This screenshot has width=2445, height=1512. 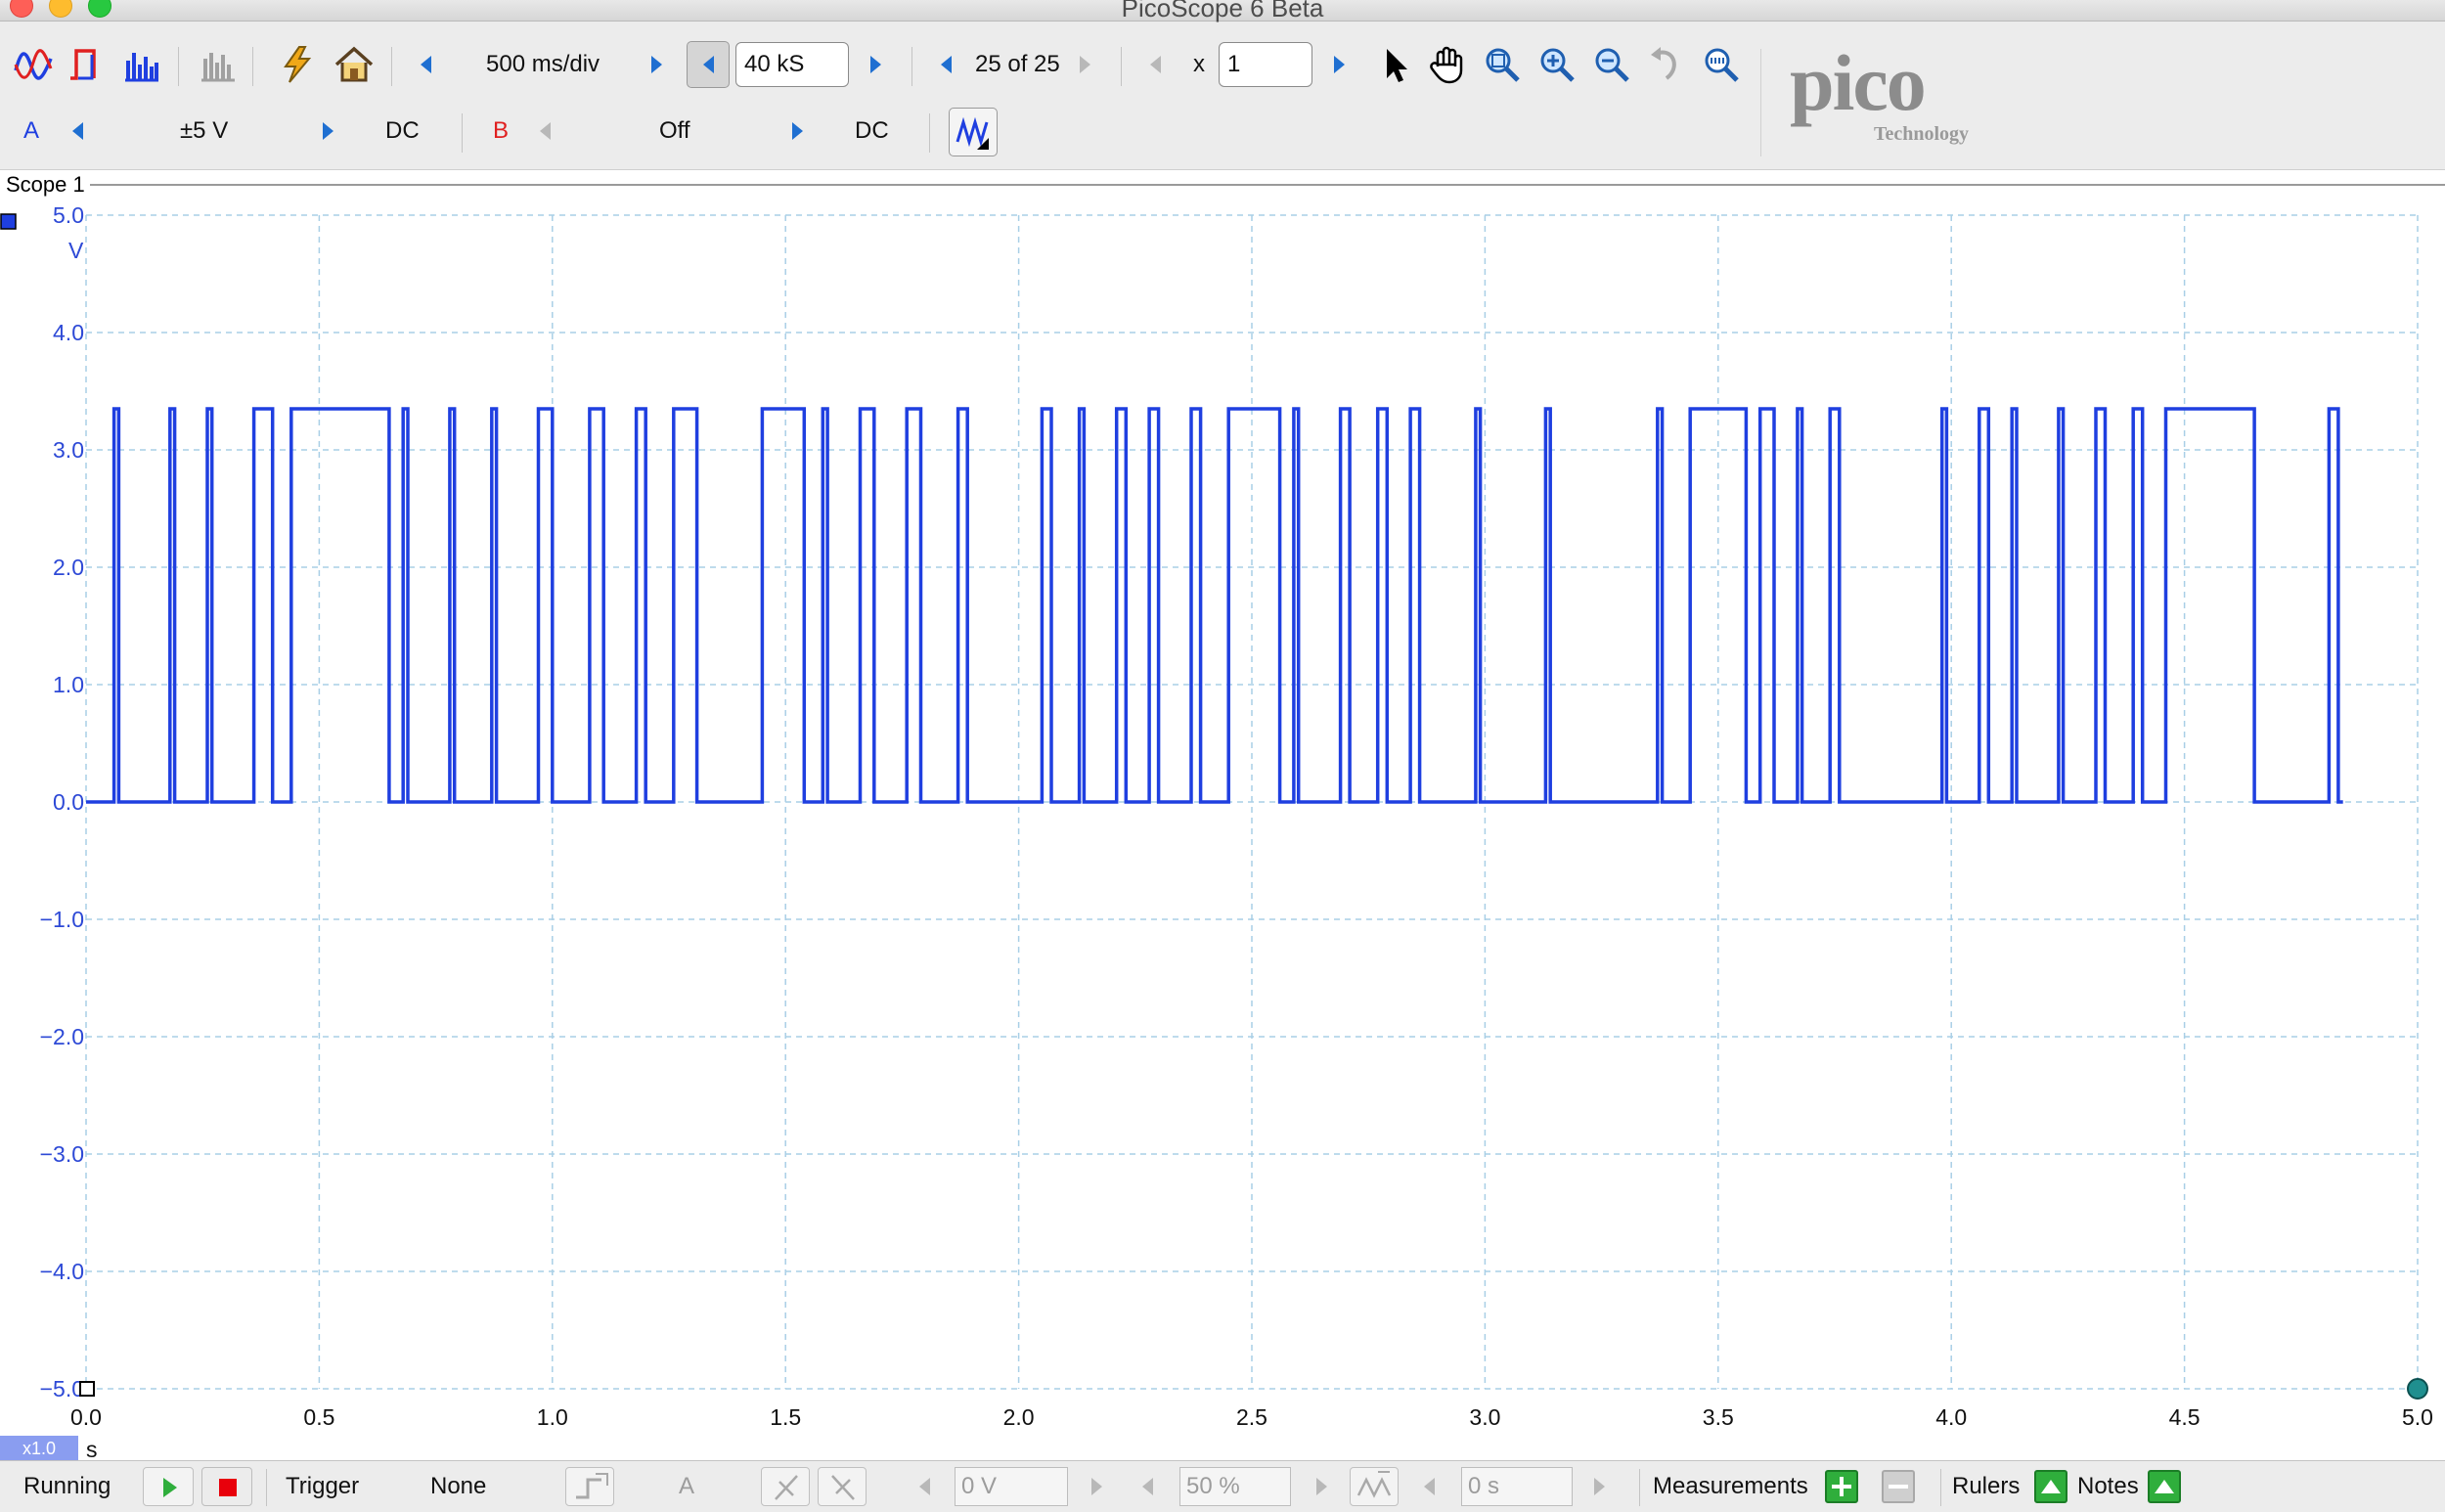 What do you see at coordinates (87, 1389) in the screenshot?
I see `channel-a-offset-marker` at bounding box center [87, 1389].